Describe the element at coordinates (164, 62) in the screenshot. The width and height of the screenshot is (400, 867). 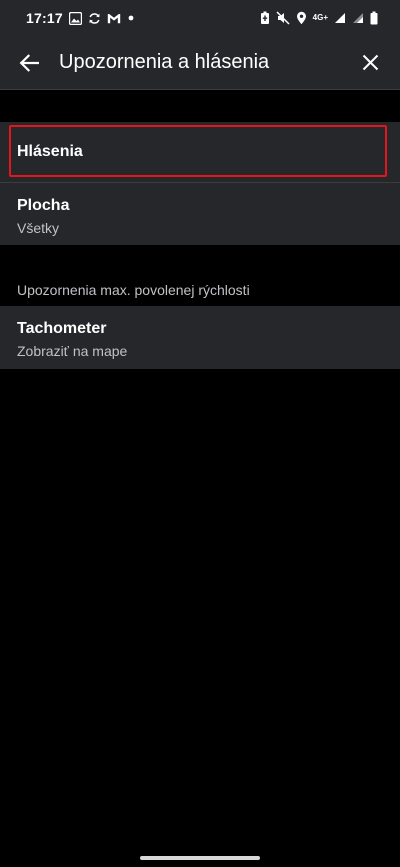
I see `page-title: Upozornenia a hlásenia` at that location.